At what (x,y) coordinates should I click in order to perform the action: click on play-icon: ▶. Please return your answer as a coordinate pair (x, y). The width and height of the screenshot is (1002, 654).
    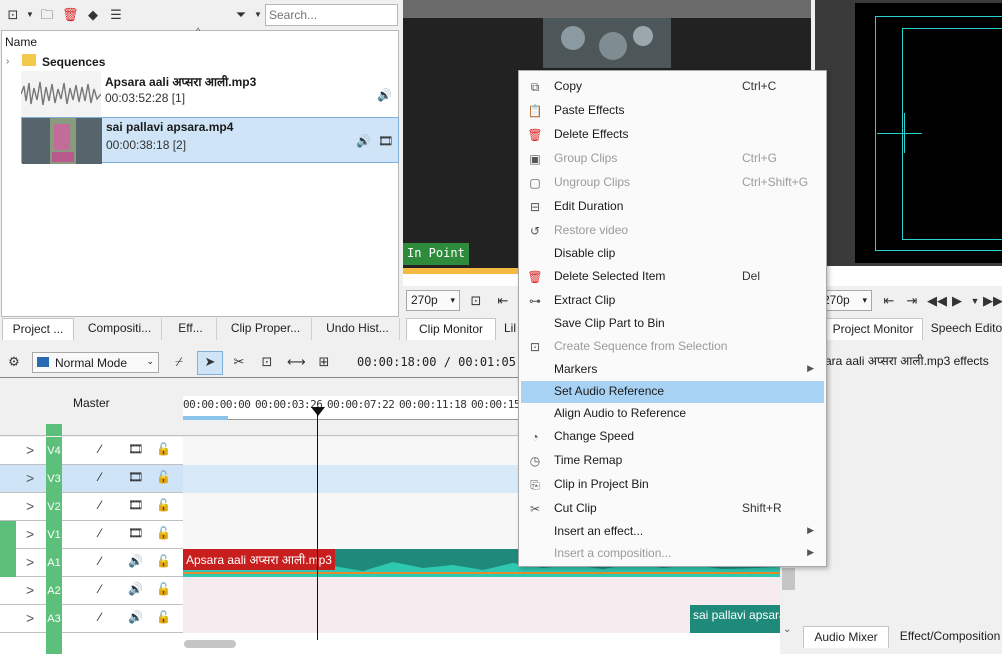
    Looking at the image, I should click on (957, 301).